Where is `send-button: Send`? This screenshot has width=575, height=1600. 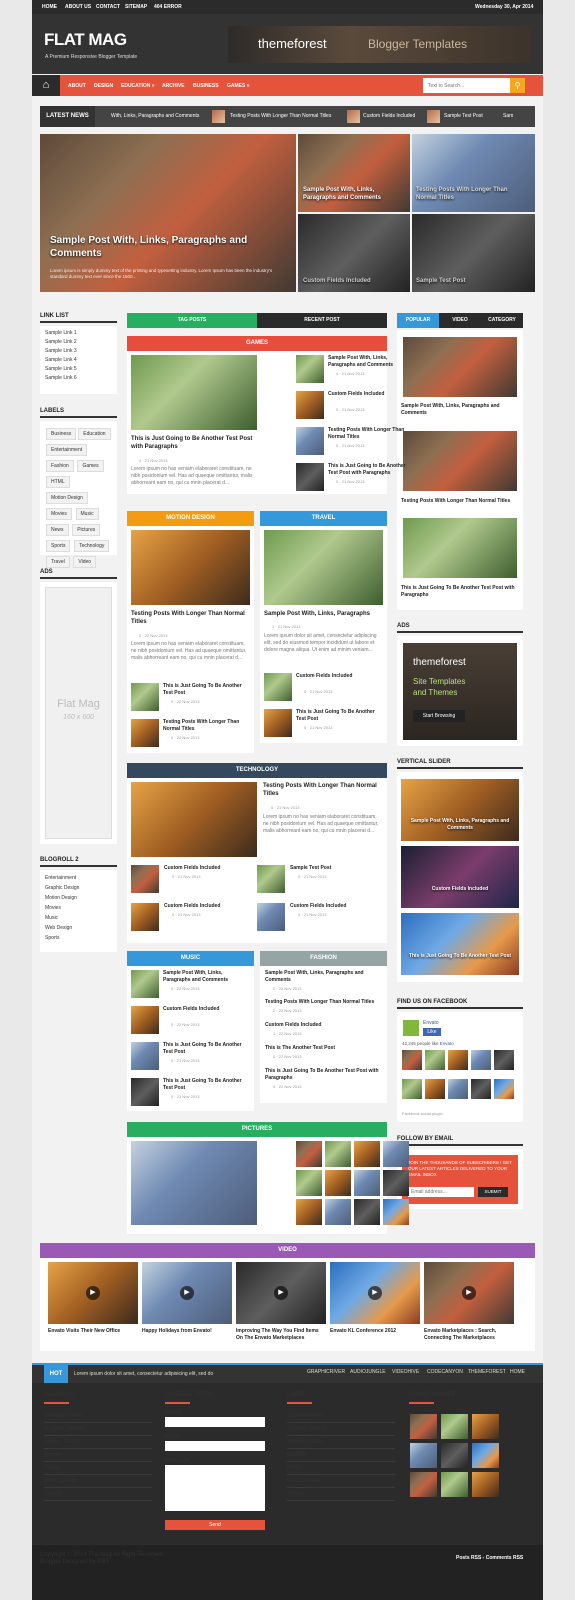 send-button: Send is located at coordinates (215, 1525).